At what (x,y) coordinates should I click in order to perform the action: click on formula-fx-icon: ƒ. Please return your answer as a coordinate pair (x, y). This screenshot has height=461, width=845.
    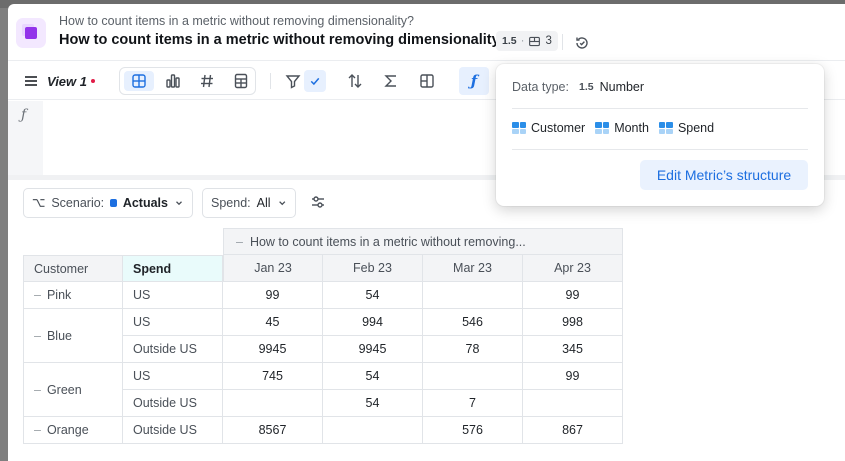
    Looking at the image, I should click on (24, 115).